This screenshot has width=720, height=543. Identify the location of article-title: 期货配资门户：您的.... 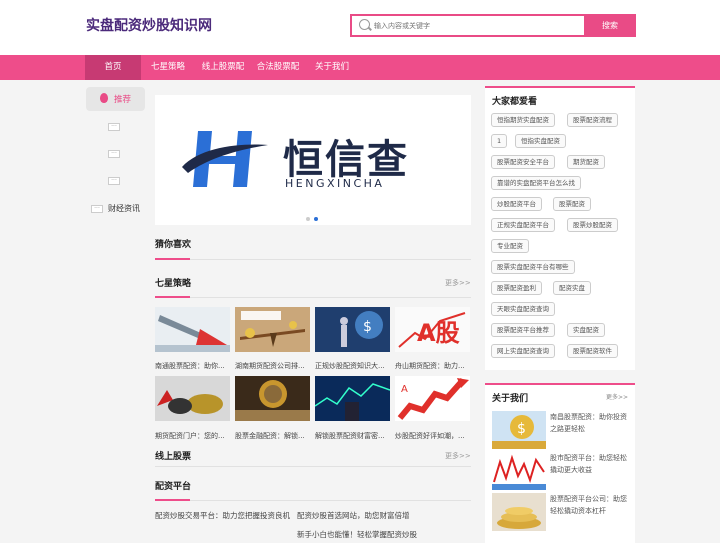
(193, 436).